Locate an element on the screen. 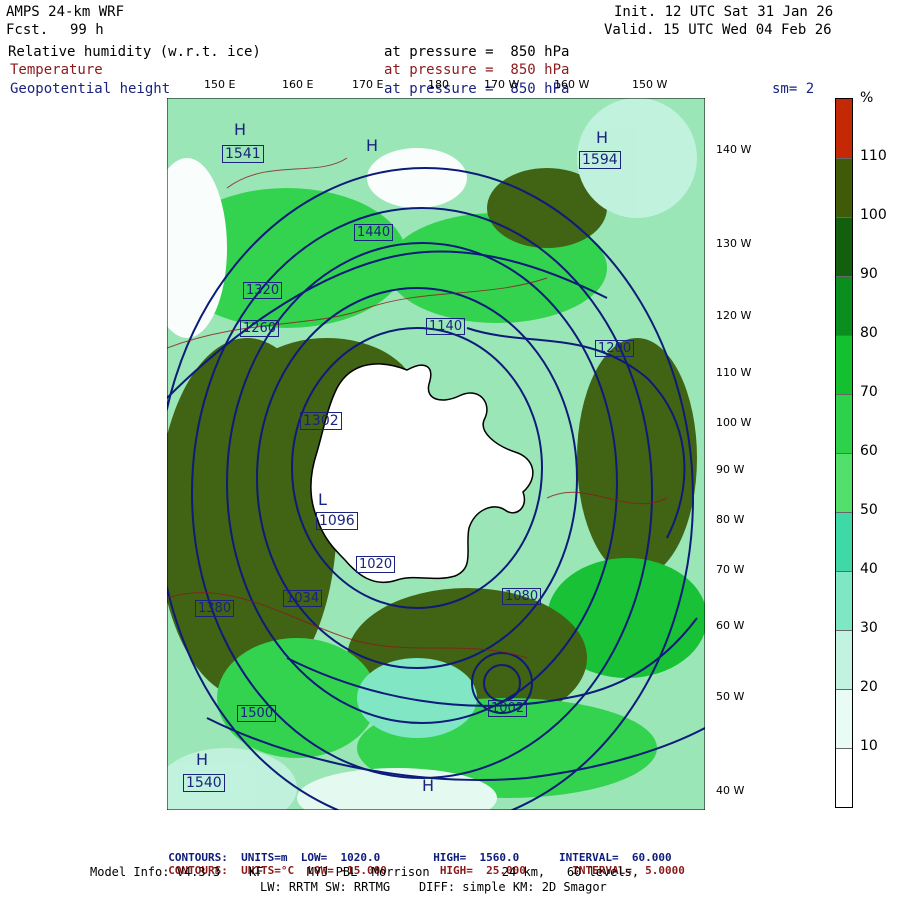 The width and height of the screenshot is (900, 900). height-label: 1380 is located at coordinates (215, 608).